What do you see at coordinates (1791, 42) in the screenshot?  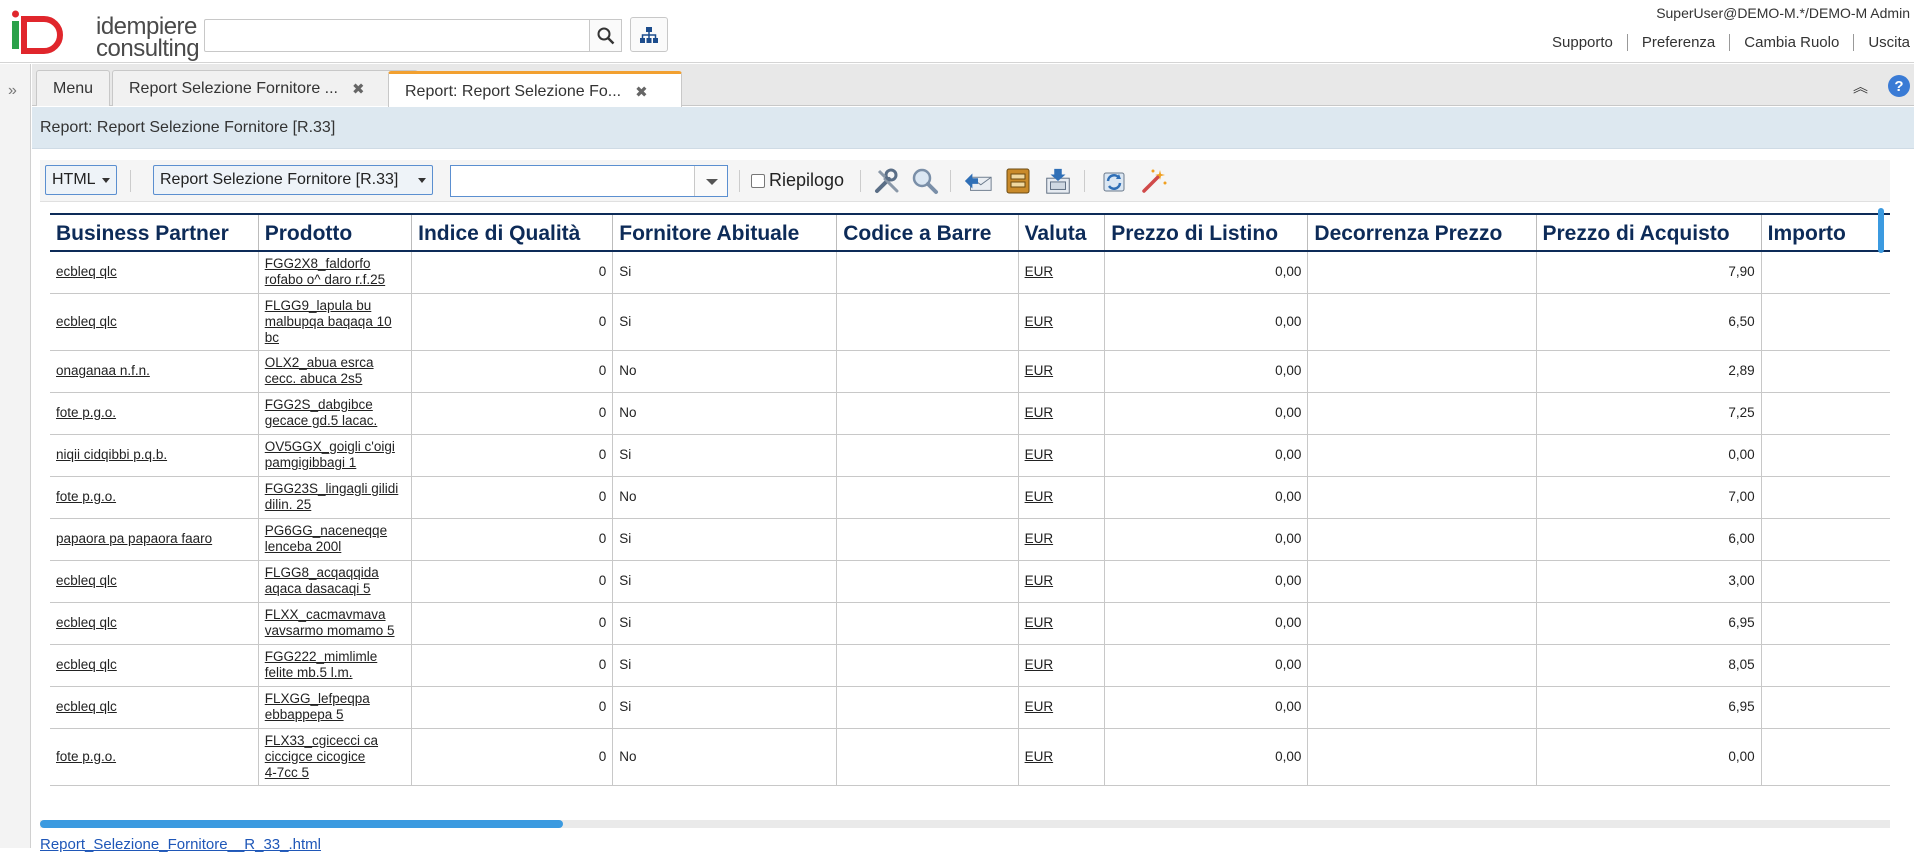 I see `change-role-link: Cambia Ruolo` at bounding box center [1791, 42].